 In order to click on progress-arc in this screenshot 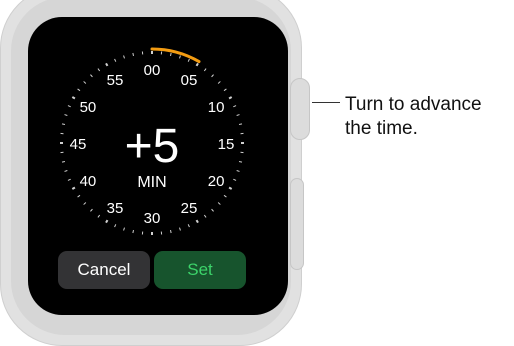, I will do `click(175, 55)`.